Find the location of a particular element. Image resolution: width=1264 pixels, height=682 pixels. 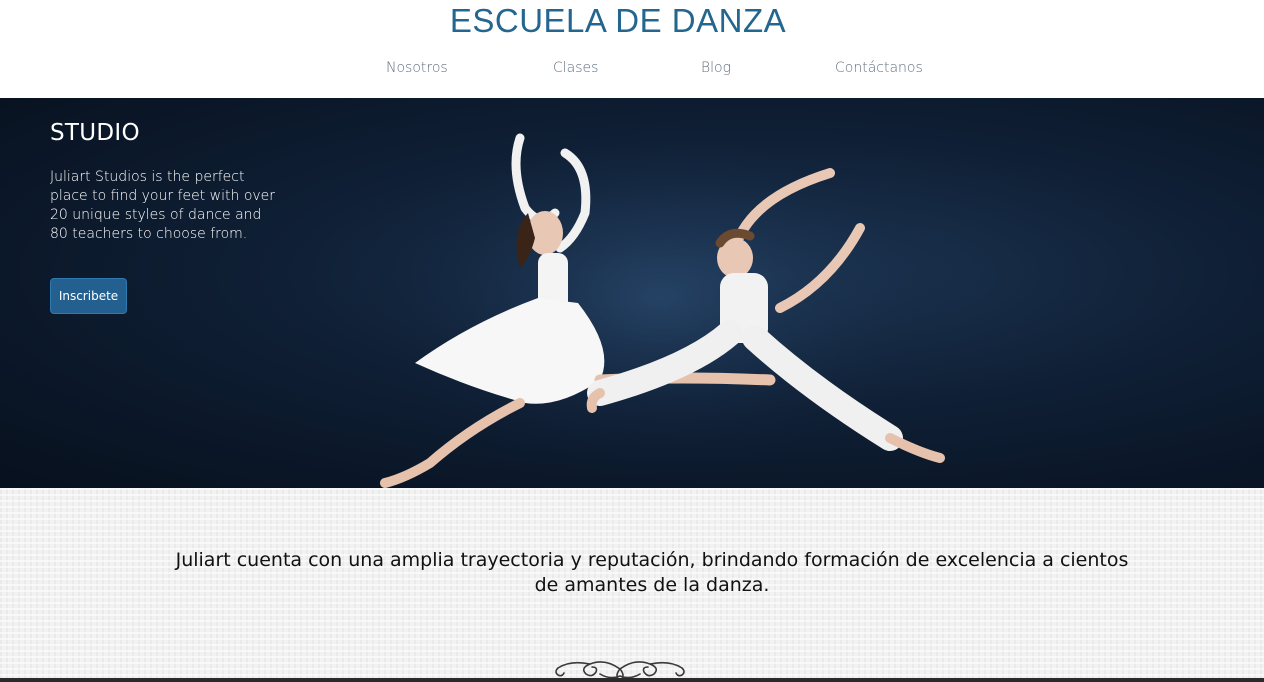

nav-item-clases: Clases is located at coordinates (575, 68).